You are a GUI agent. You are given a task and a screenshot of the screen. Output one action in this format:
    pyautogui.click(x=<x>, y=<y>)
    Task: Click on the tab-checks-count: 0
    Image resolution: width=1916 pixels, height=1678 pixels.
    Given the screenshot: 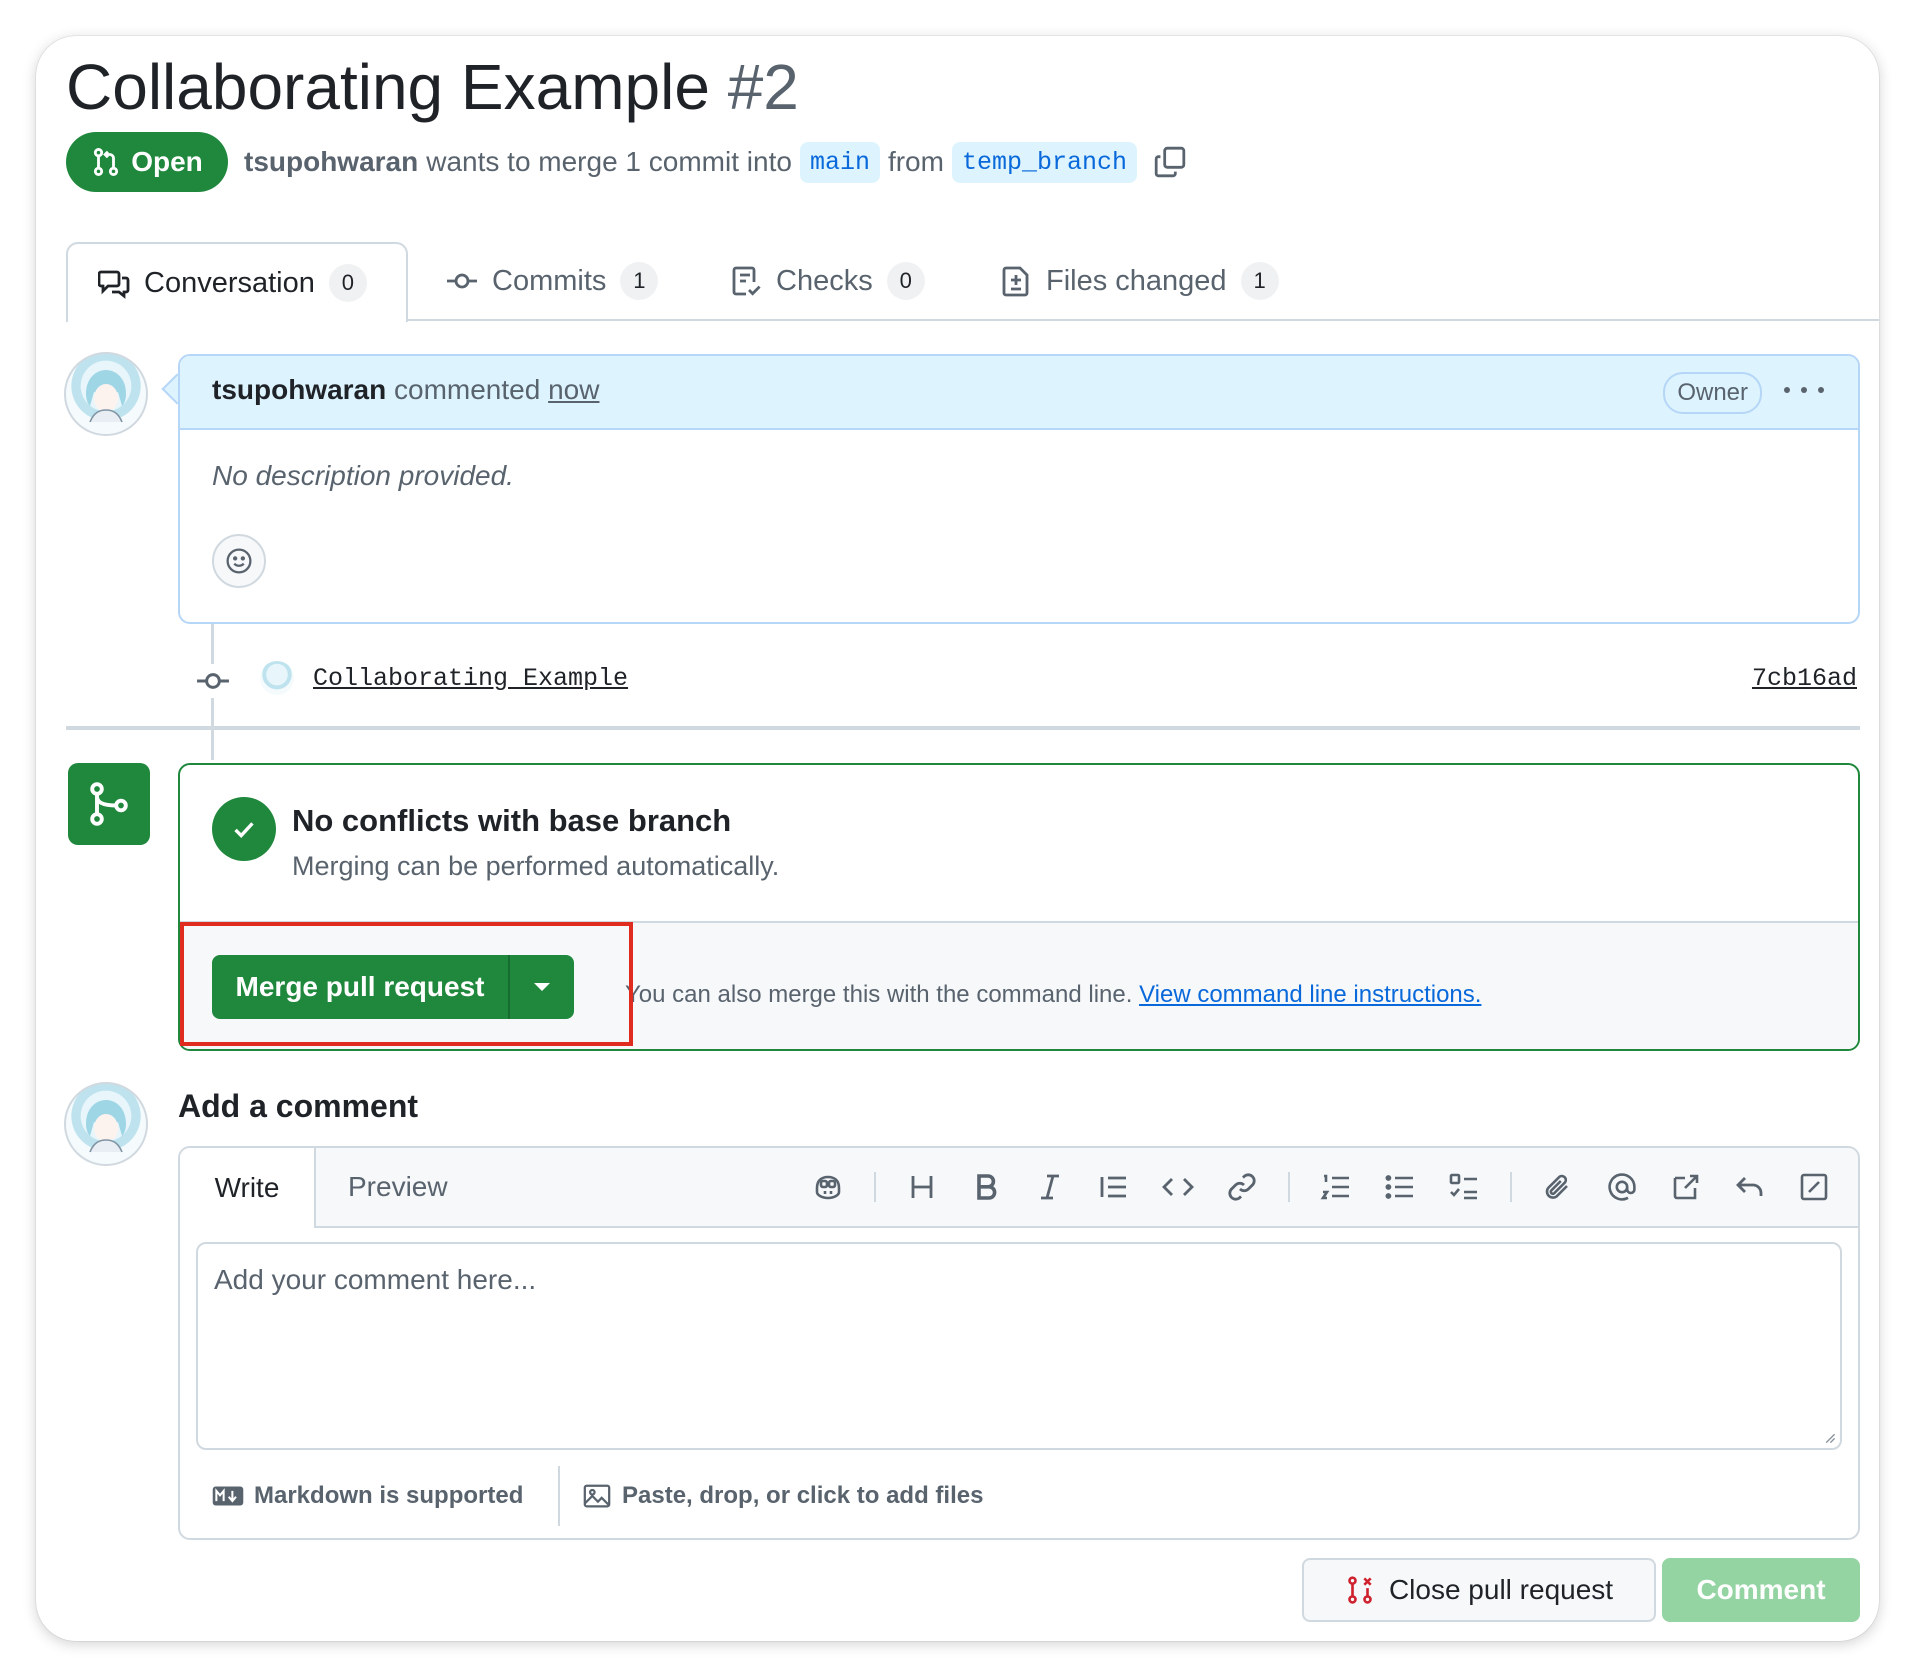 What is the action you would take?
    pyautogui.click(x=905, y=281)
    